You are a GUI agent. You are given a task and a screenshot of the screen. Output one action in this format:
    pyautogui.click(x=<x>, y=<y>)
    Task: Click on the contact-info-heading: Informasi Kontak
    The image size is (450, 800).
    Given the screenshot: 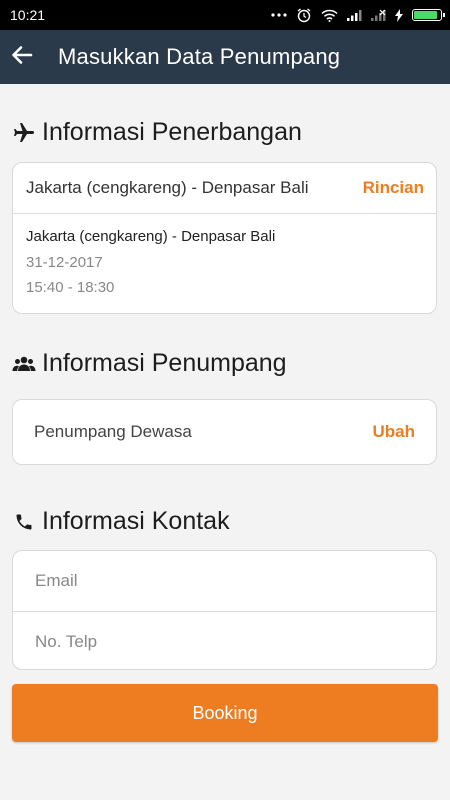 What is the action you would take?
    pyautogui.click(x=121, y=521)
    